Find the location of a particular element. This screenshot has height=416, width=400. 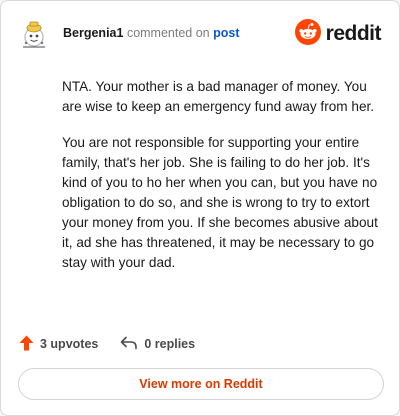

author-name: Bergenia1 is located at coordinates (93, 33).